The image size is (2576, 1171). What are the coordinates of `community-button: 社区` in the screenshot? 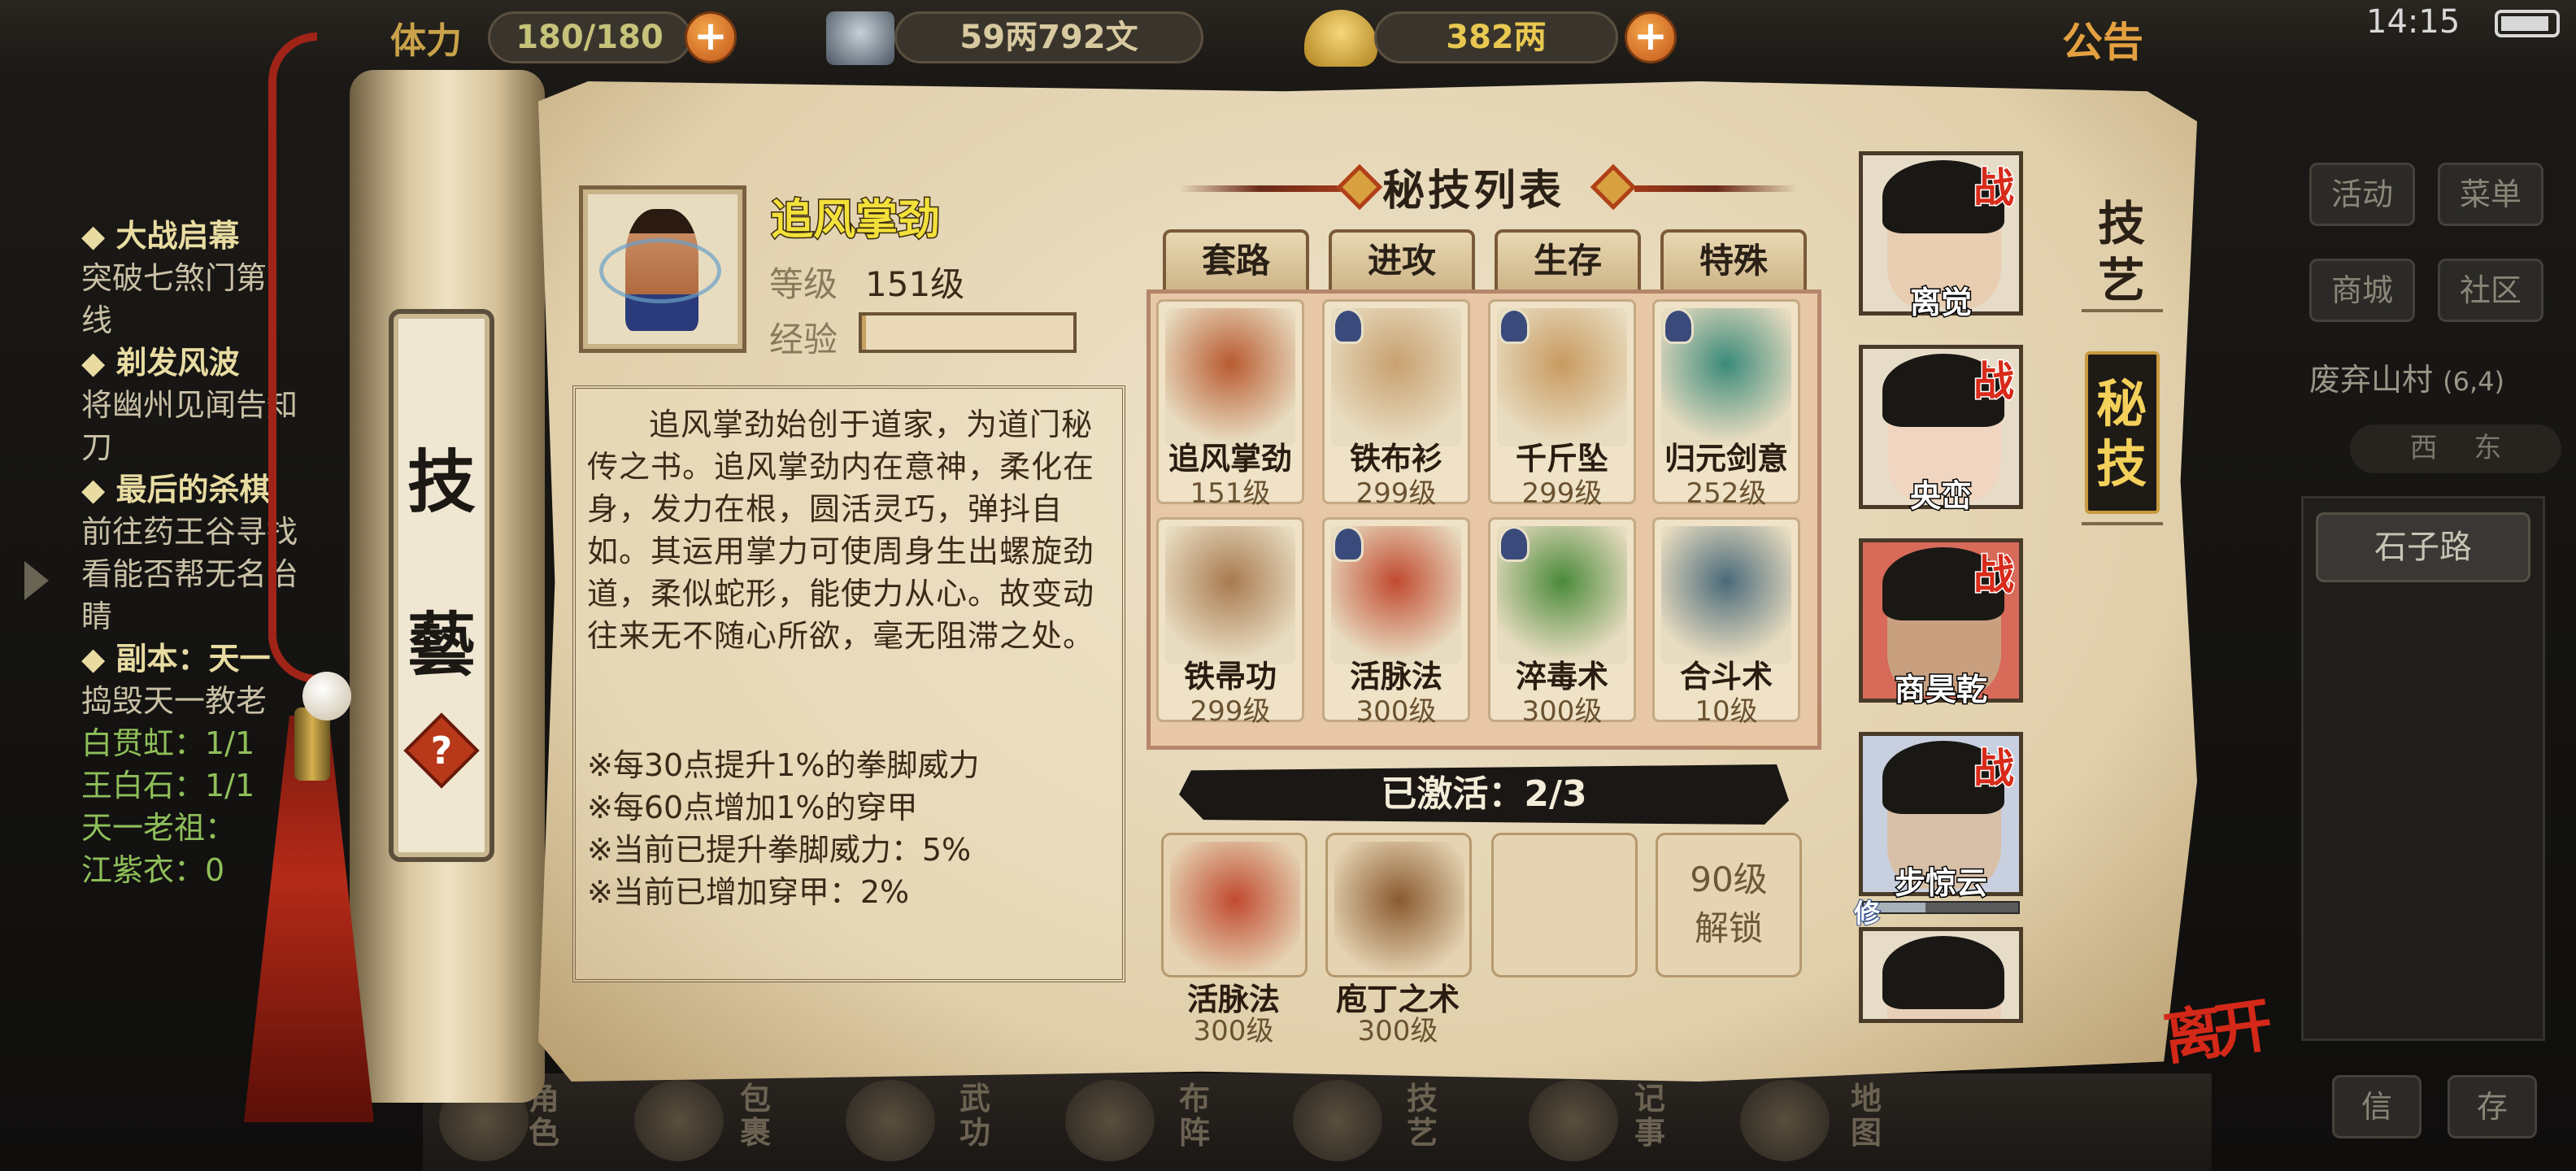 It's located at (2490, 290).